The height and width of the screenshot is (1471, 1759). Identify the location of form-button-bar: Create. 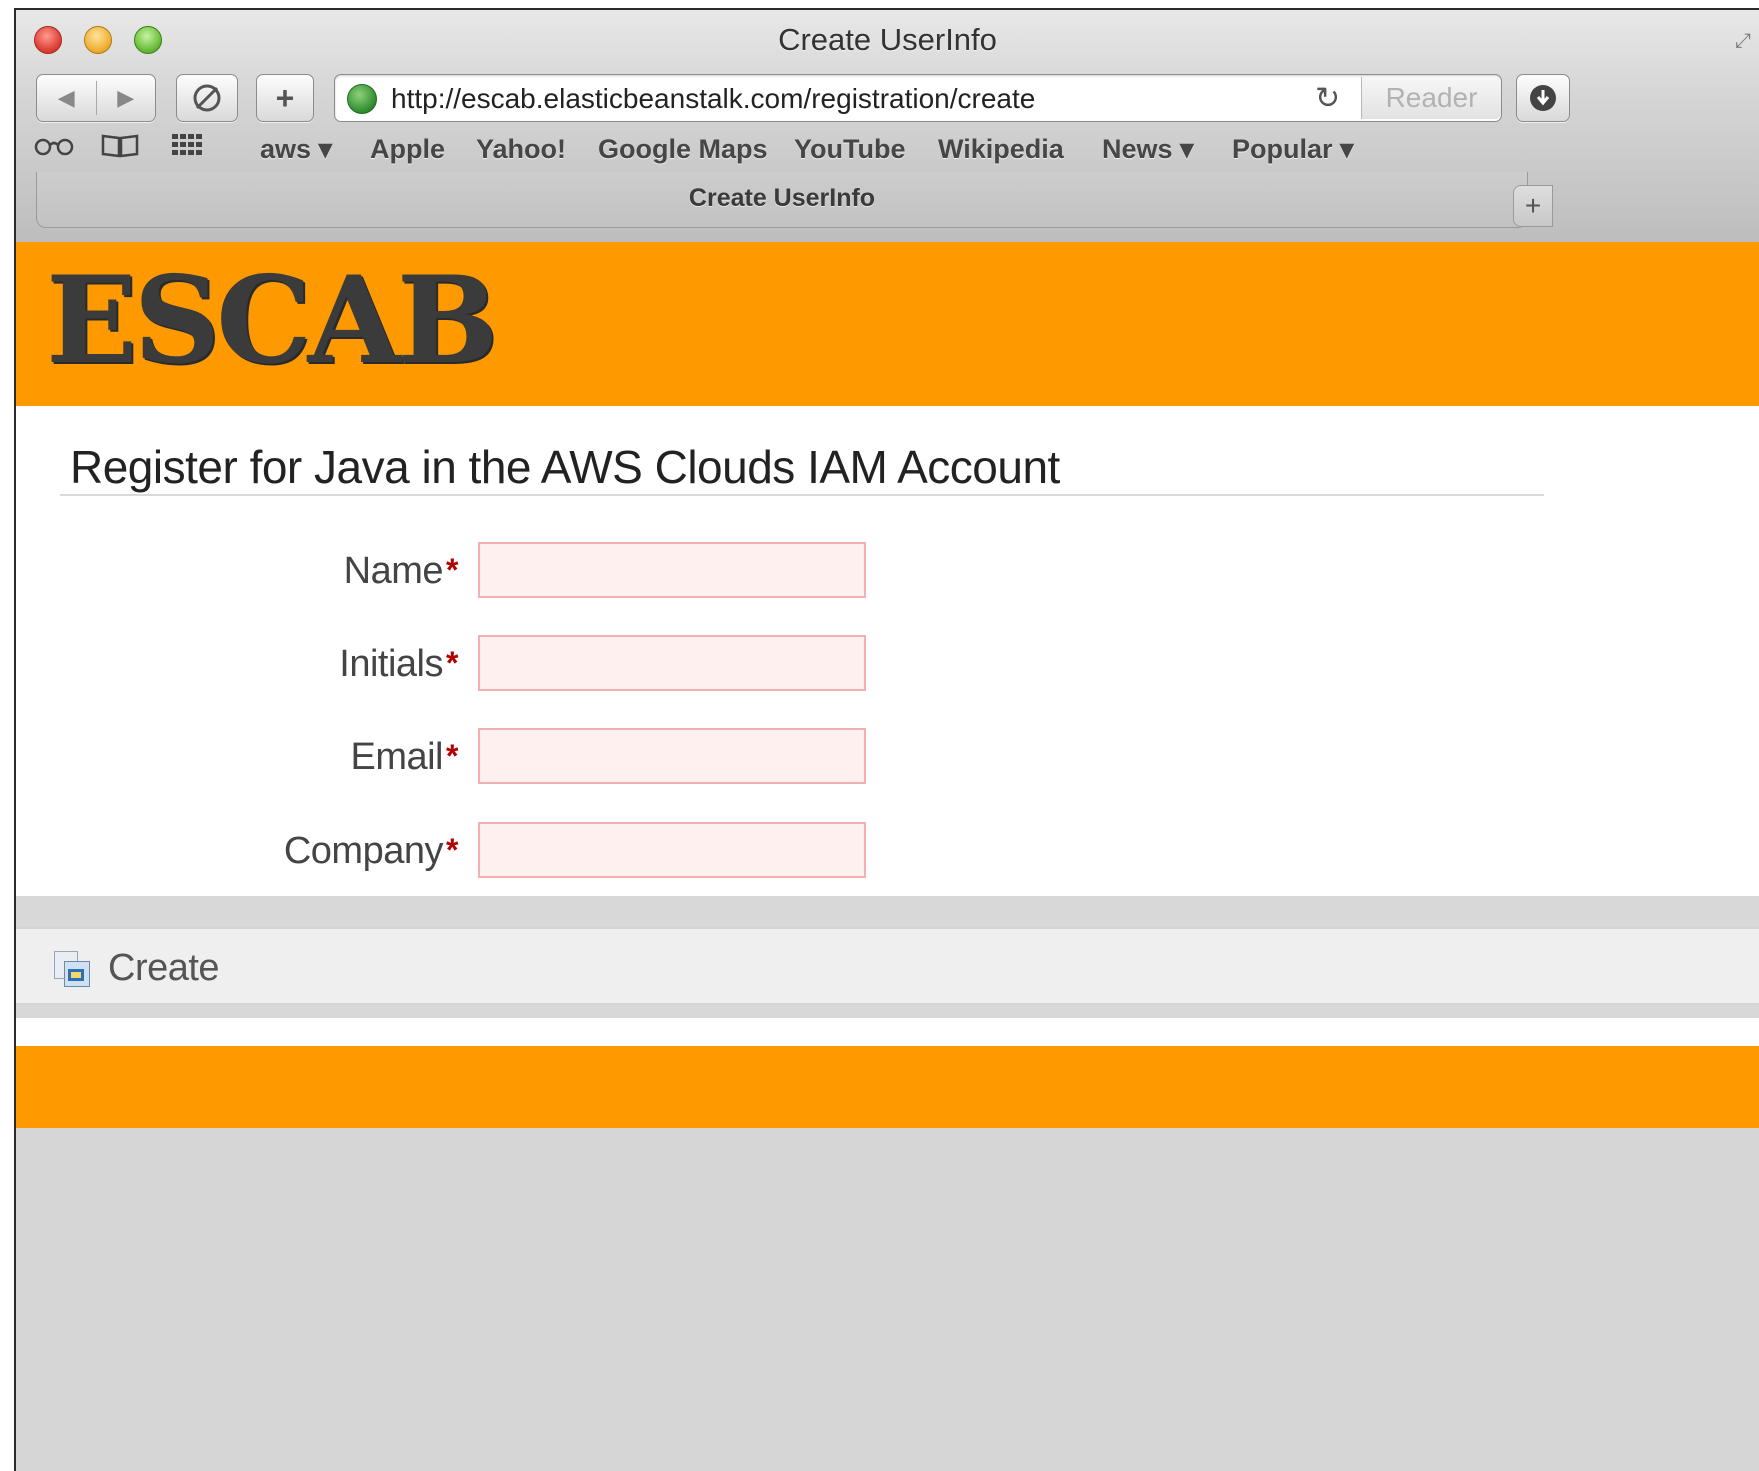
(887, 966).